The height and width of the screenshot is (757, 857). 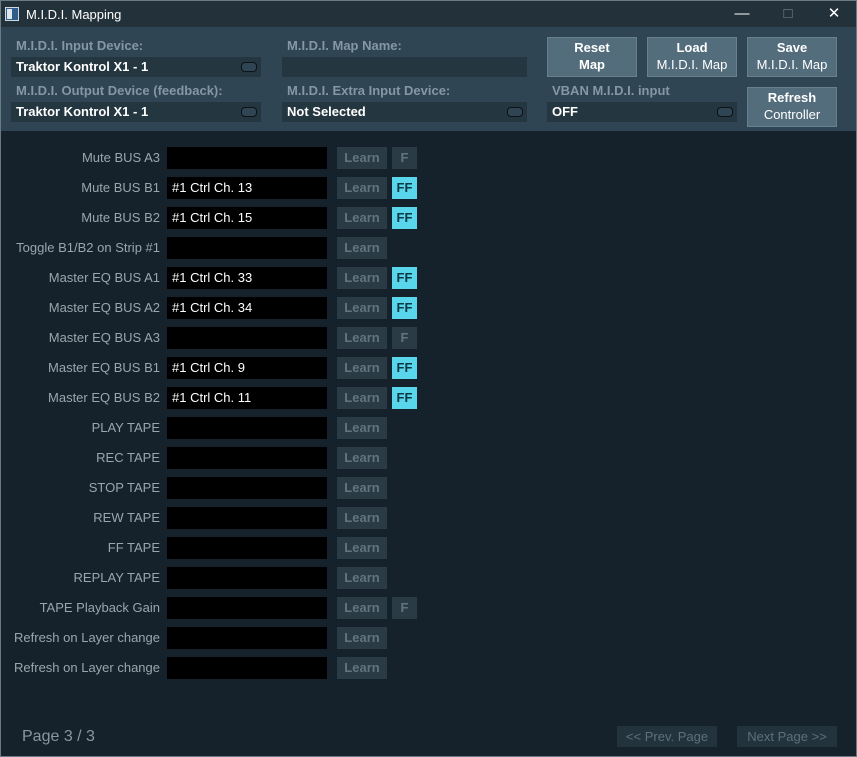 I want to click on extra-input-value: Not Selected, so click(x=326, y=111).